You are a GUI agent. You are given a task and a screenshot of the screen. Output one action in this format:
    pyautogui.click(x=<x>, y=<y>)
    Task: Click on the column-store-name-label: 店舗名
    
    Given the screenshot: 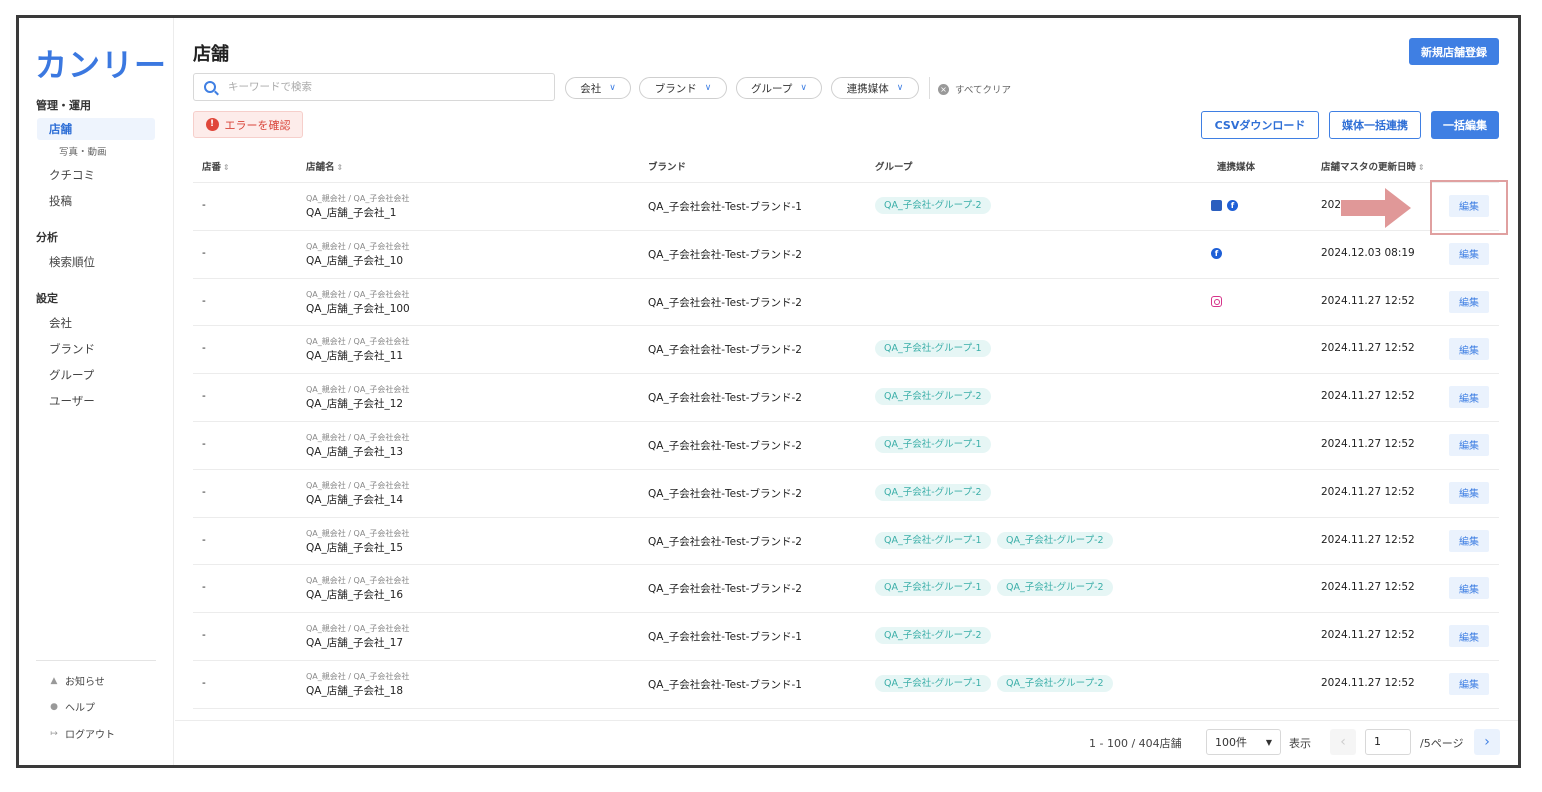 What is the action you would take?
    pyautogui.click(x=320, y=167)
    